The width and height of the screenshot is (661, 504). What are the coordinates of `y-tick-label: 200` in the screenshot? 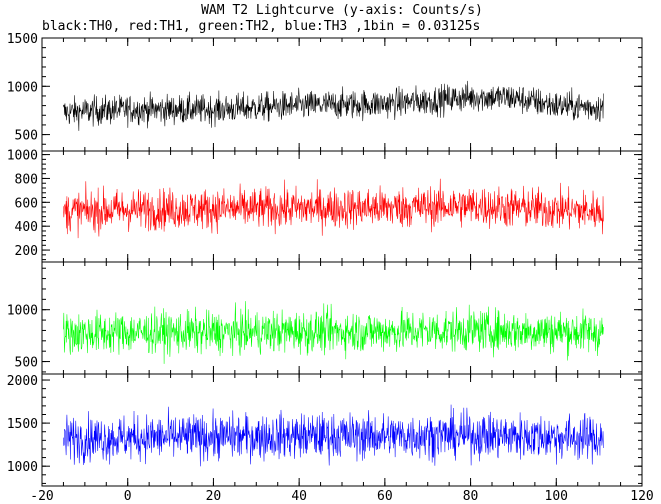 It's located at (26, 251).